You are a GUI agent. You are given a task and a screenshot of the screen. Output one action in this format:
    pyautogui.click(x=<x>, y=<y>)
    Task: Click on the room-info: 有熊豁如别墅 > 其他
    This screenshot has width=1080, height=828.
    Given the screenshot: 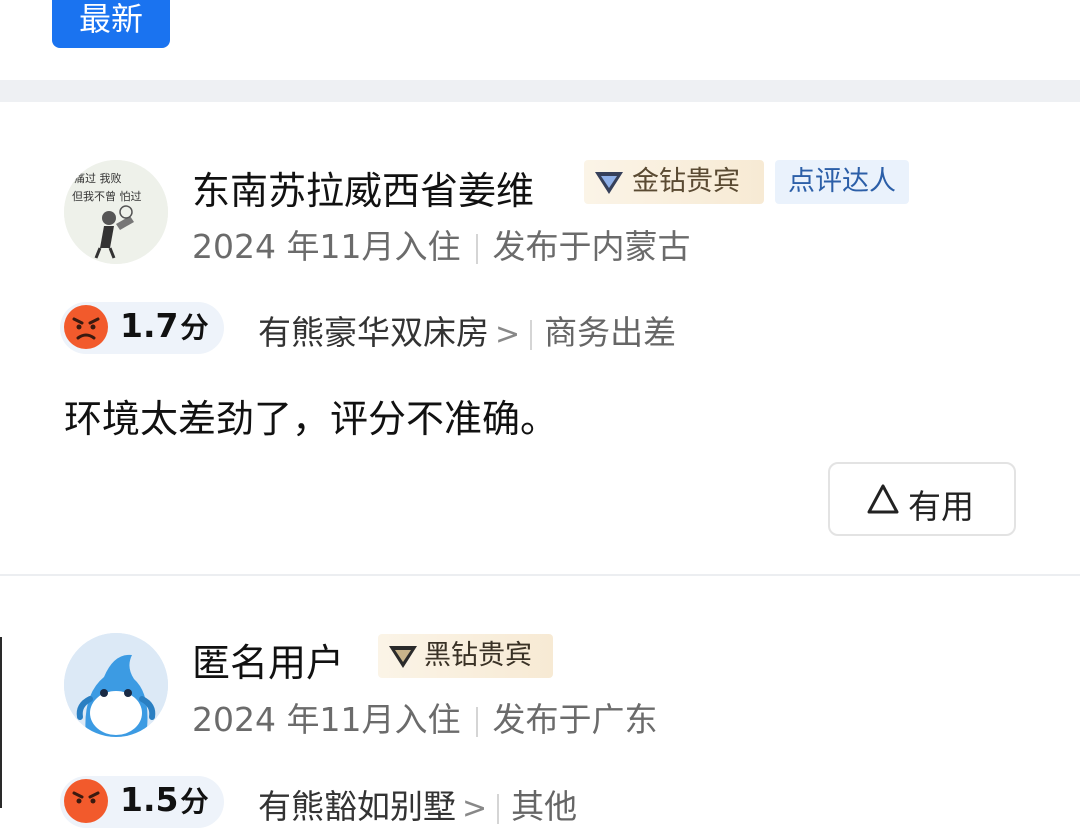 What is the action you would take?
    pyautogui.click(x=417, y=804)
    